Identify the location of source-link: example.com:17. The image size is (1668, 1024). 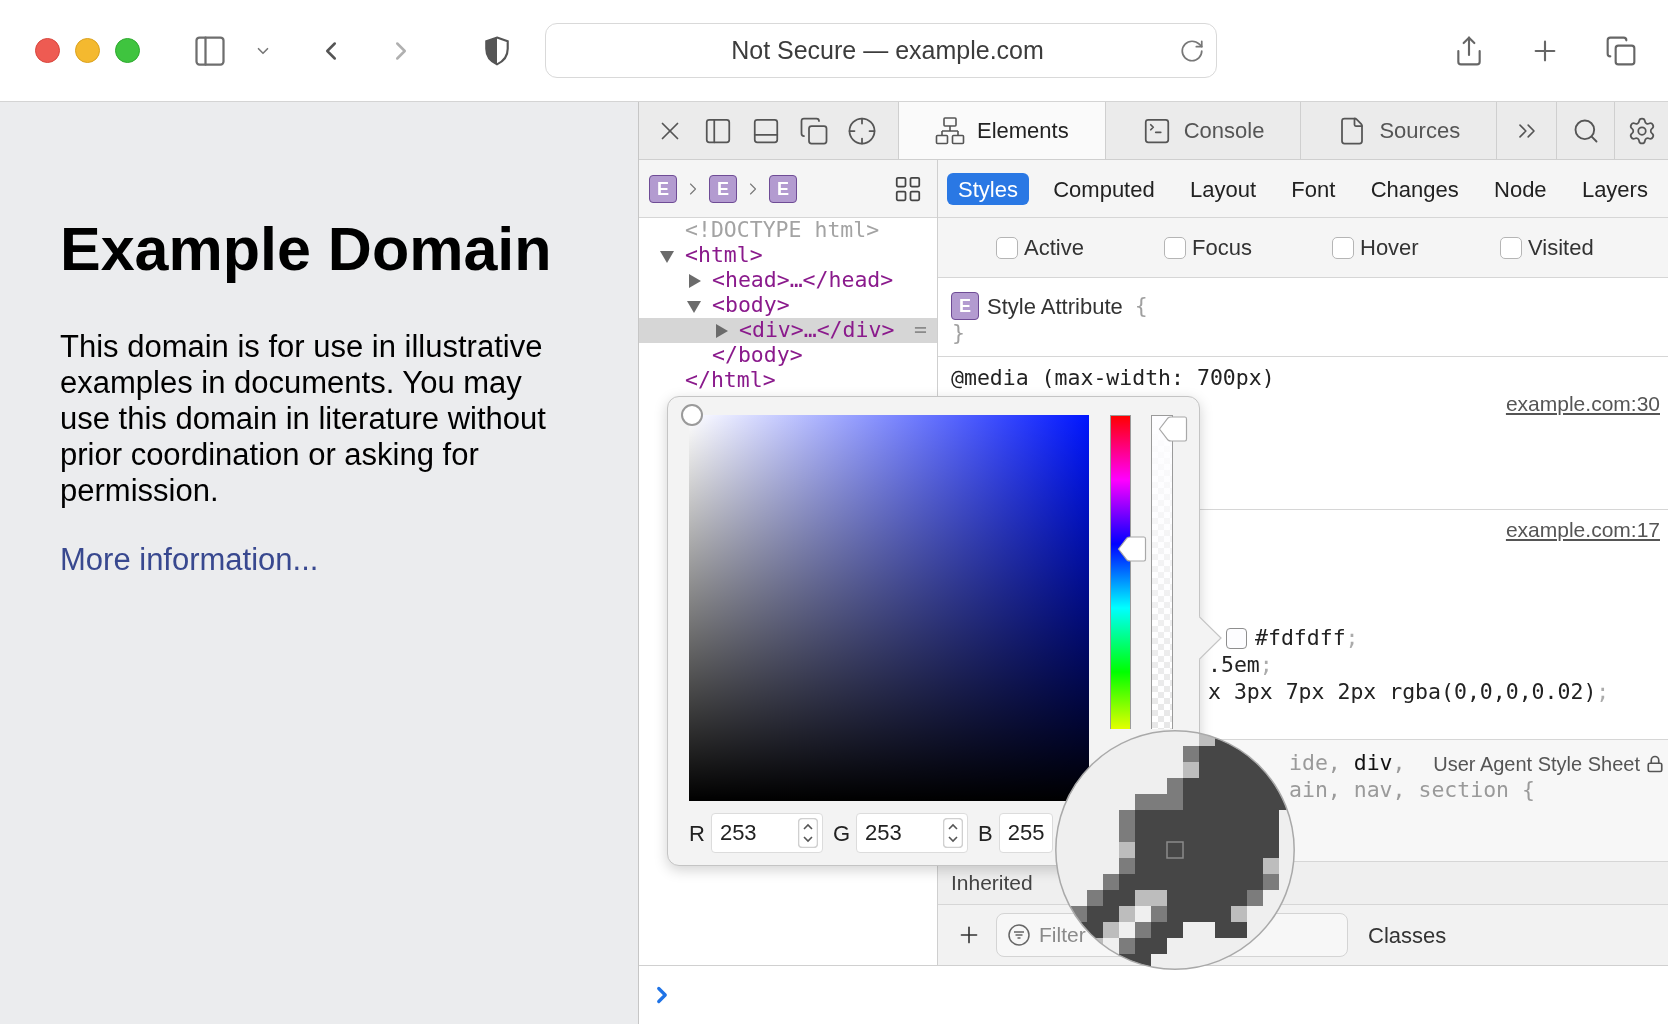
(1582, 530).